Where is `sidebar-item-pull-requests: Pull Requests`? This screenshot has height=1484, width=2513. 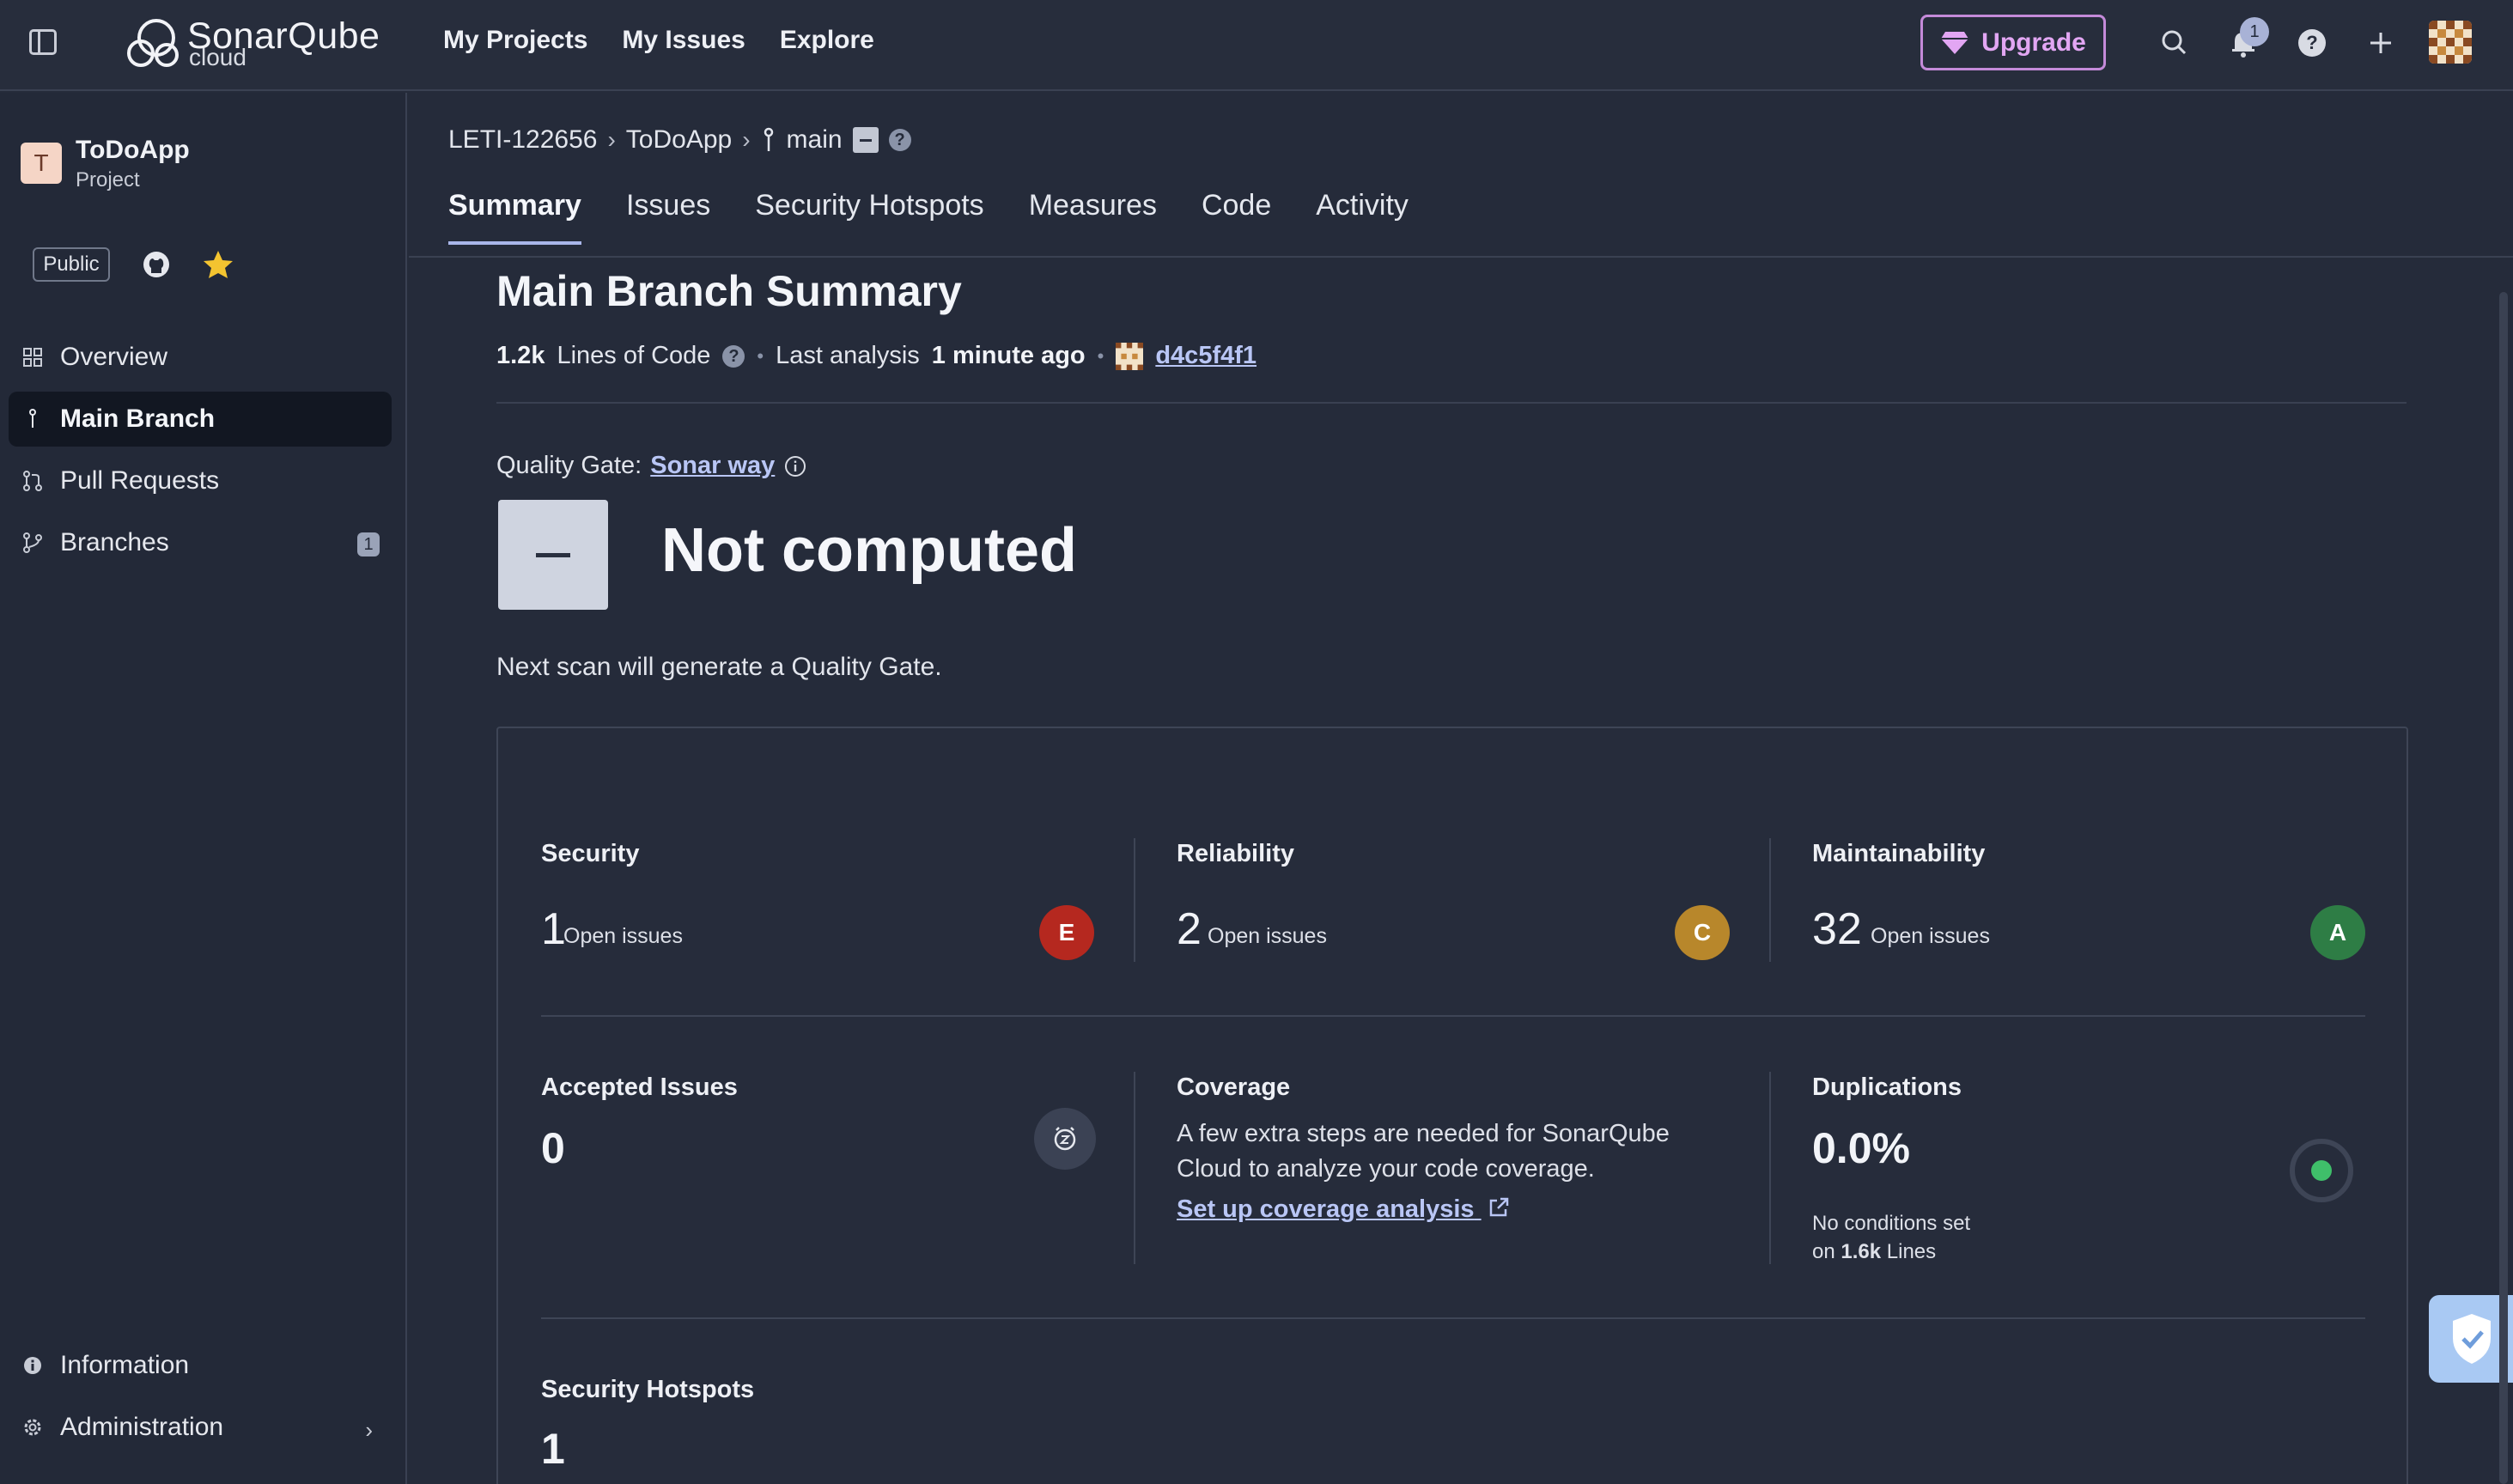 sidebar-item-pull-requests: Pull Requests is located at coordinates (200, 480).